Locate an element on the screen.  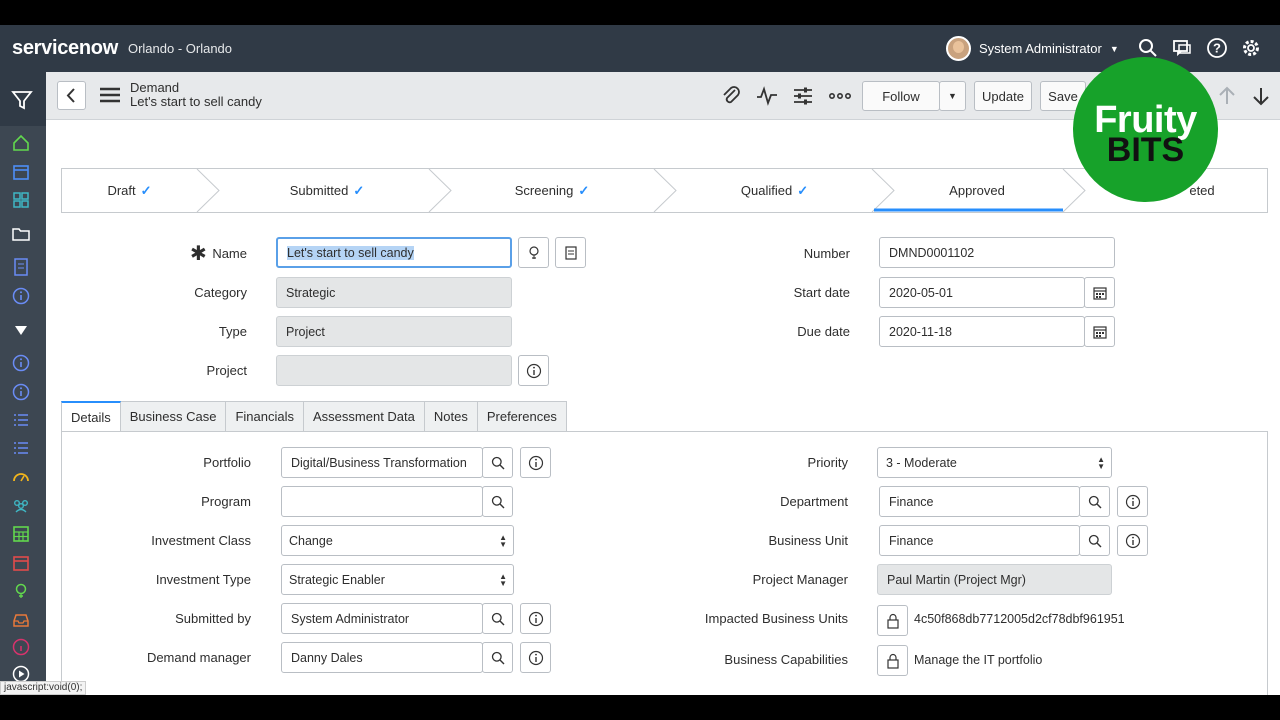
stage-submitted: Submitted ✓ is located at coordinates (327, 190).